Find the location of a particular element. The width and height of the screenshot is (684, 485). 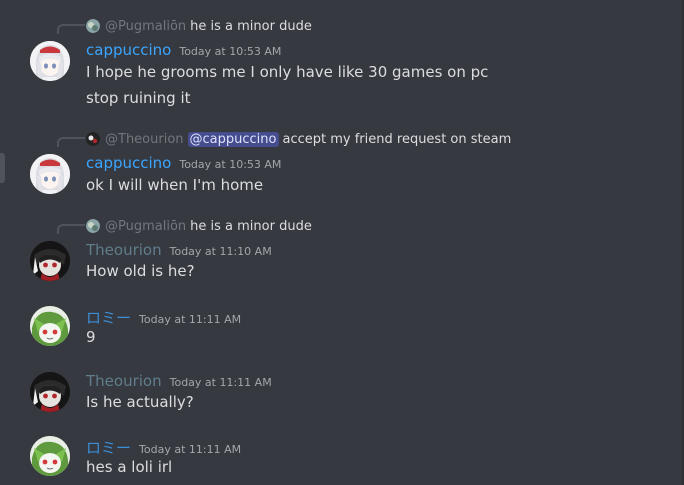

message-content: ok I will when I'm home is located at coordinates (175, 185).